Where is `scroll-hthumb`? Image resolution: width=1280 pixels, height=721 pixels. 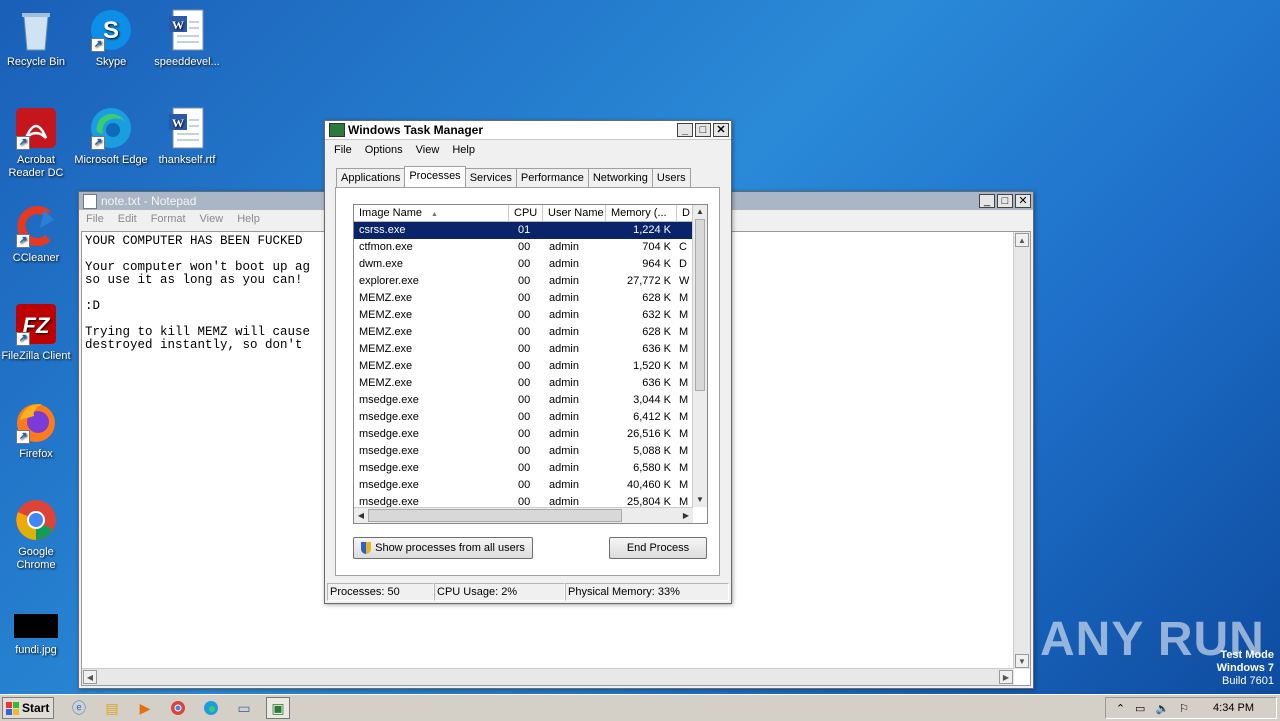 scroll-hthumb is located at coordinates (495, 515).